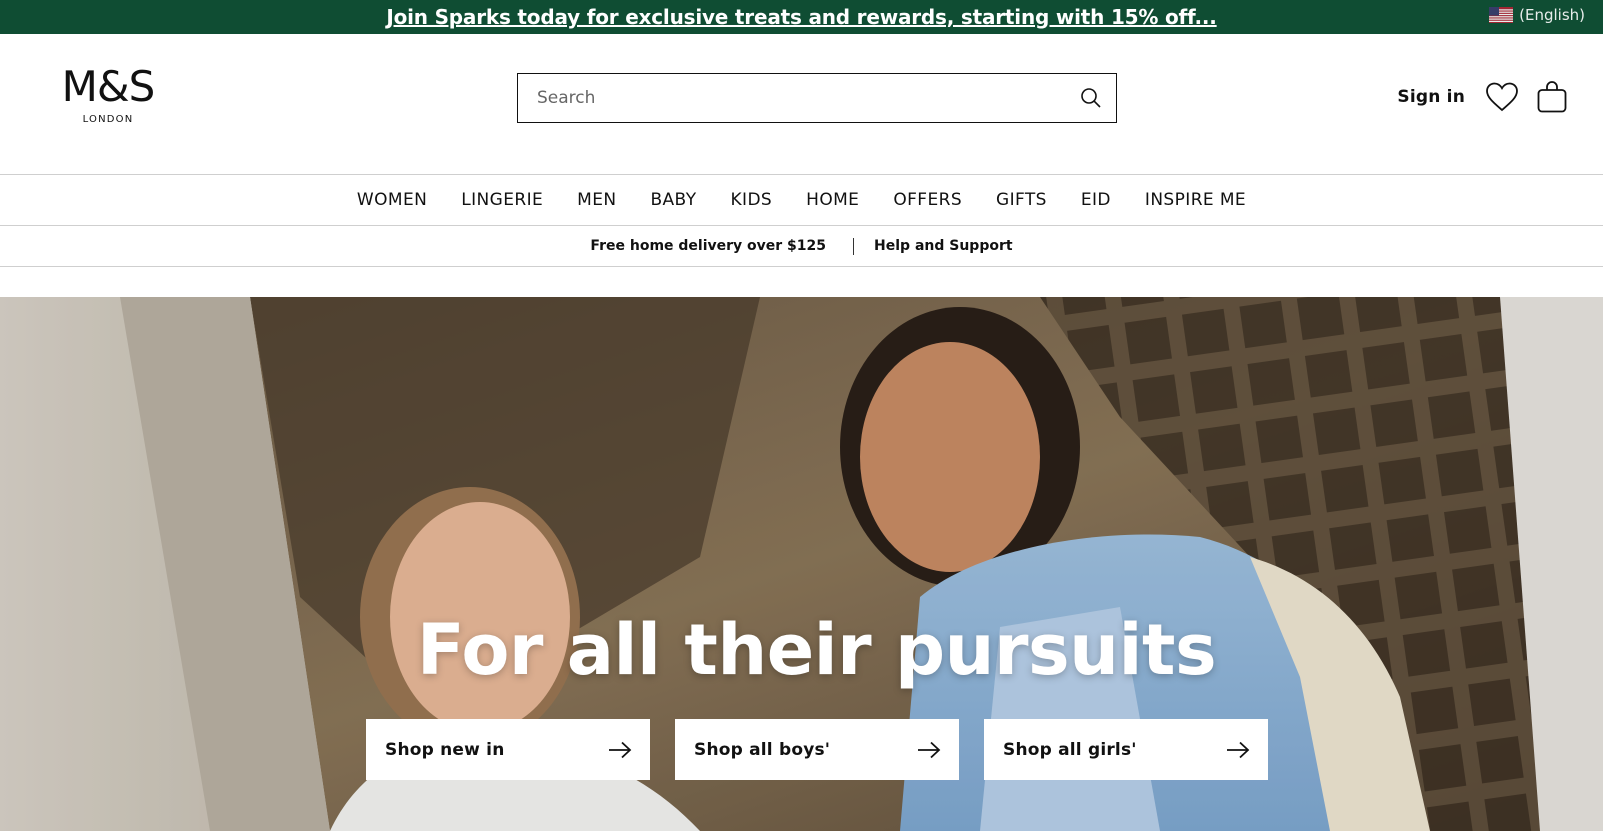 Image resolution: width=1603 pixels, height=831 pixels. What do you see at coordinates (792, 98) in the screenshot?
I see `search-input` at bounding box center [792, 98].